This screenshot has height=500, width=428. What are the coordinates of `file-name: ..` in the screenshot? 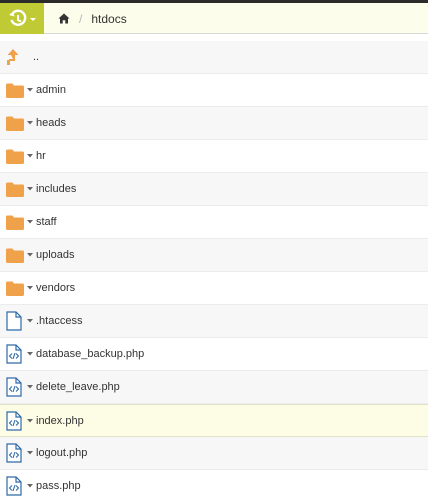 It's located at (36, 57).